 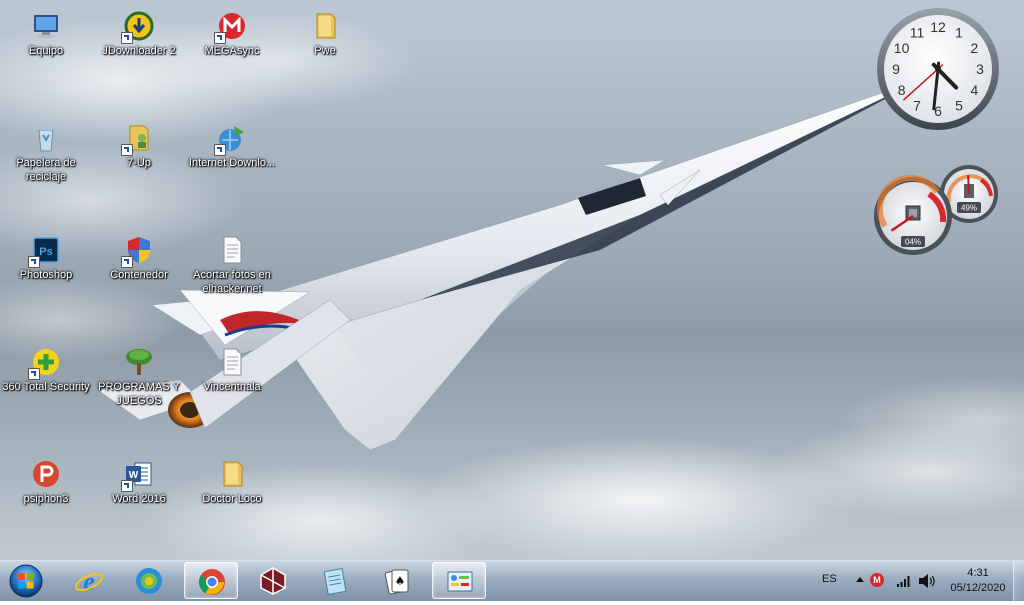 I want to click on tray-time: 4:31, so click(x=978, y=573).